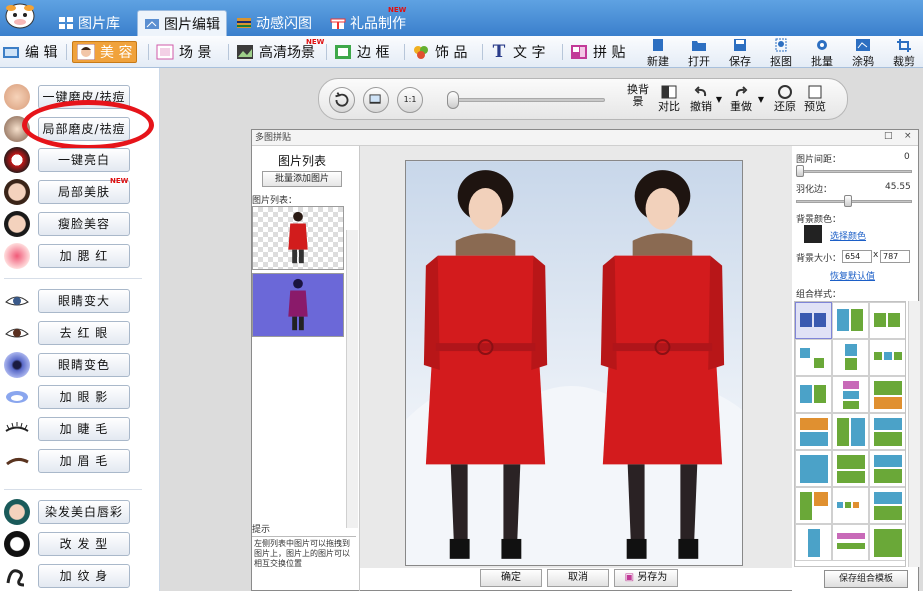  I want to click on face-slim-button: 瘦脸美容, so click(84, 224).